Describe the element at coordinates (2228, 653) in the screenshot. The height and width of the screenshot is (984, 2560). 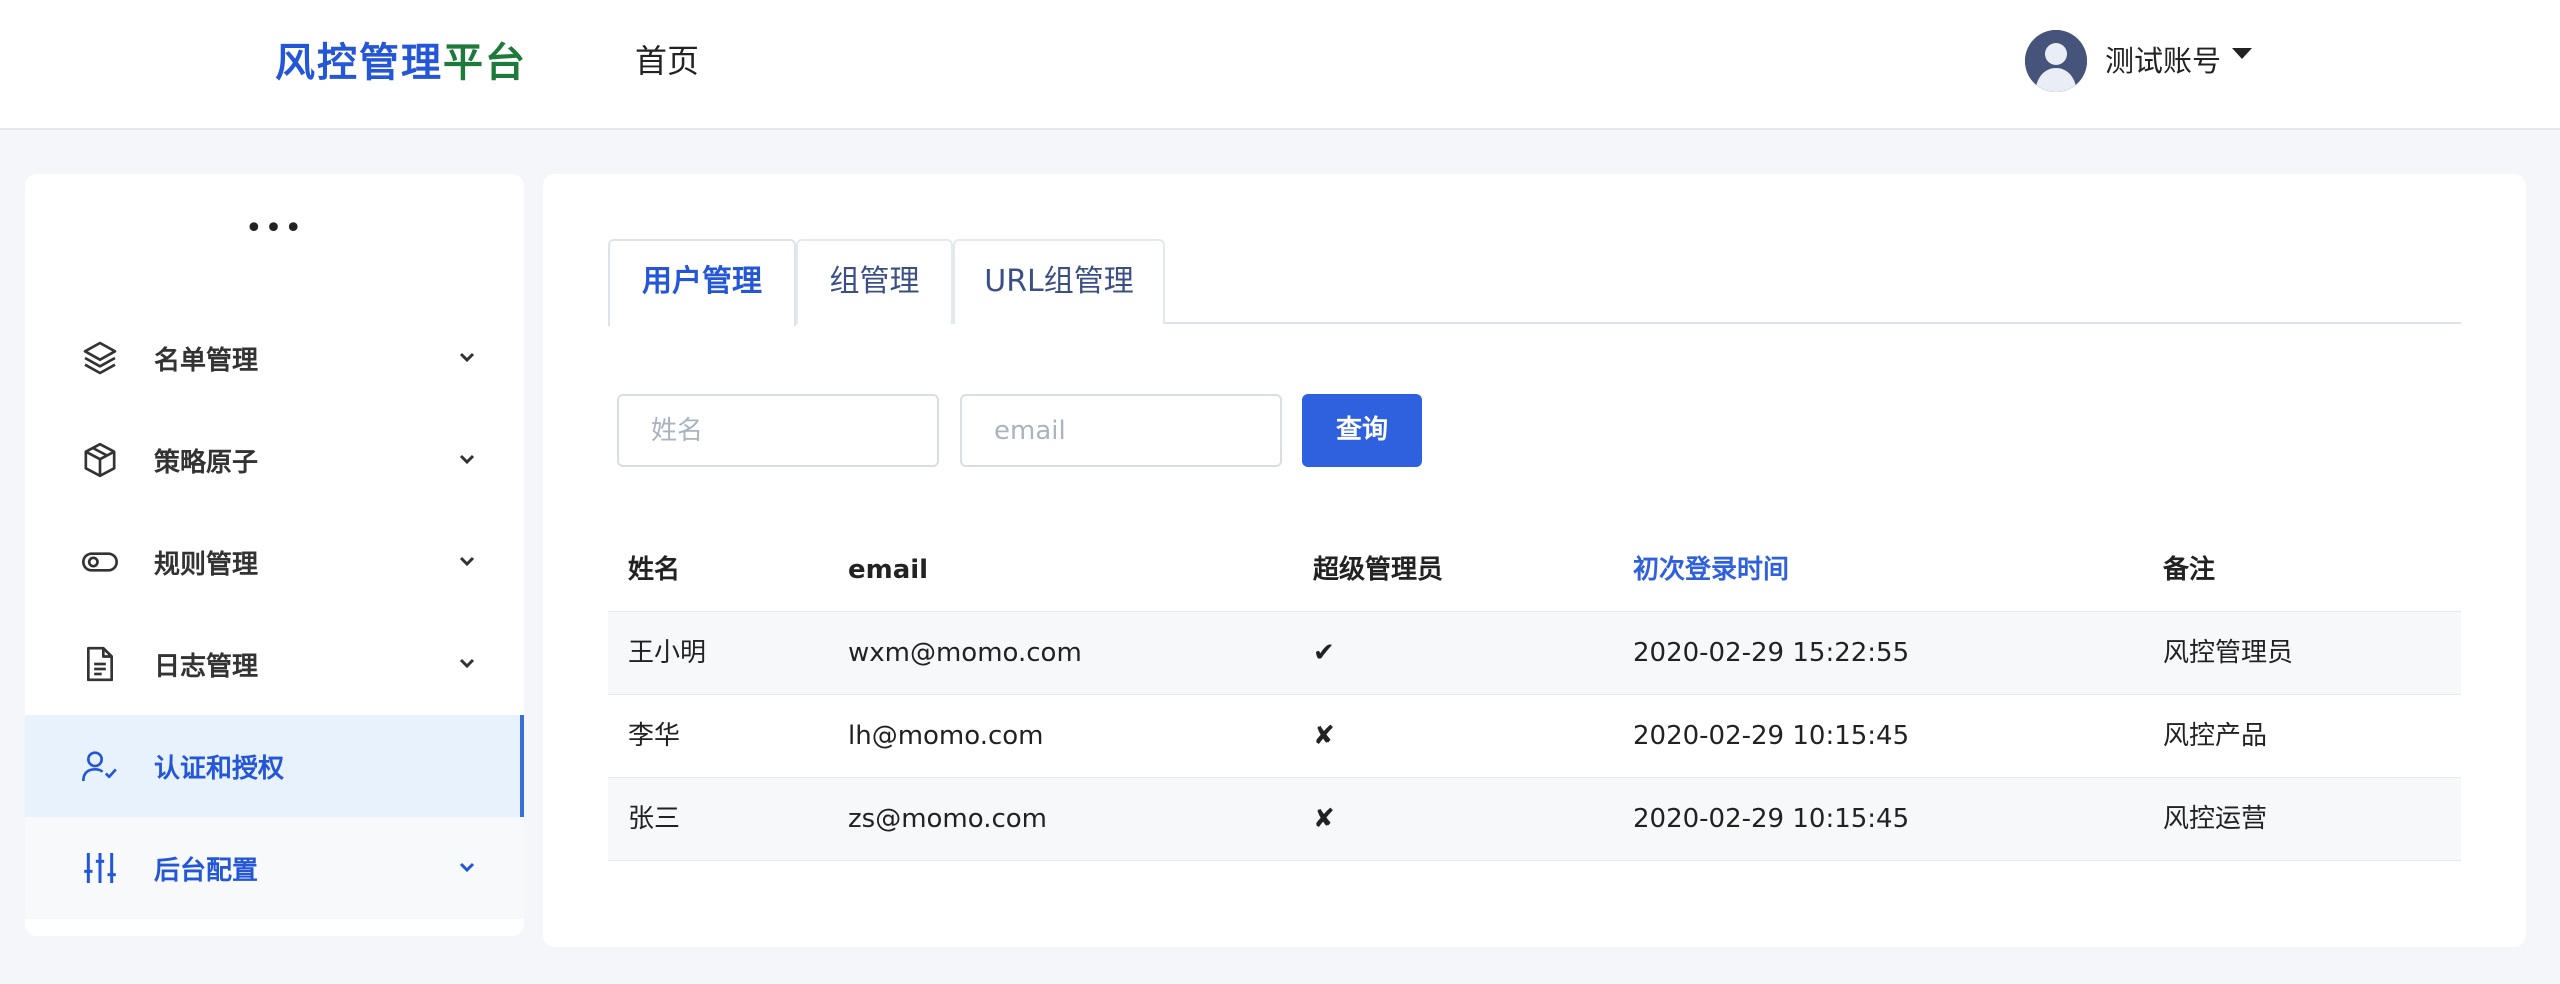
I see `cell-remark: 风控管理员` at that location.